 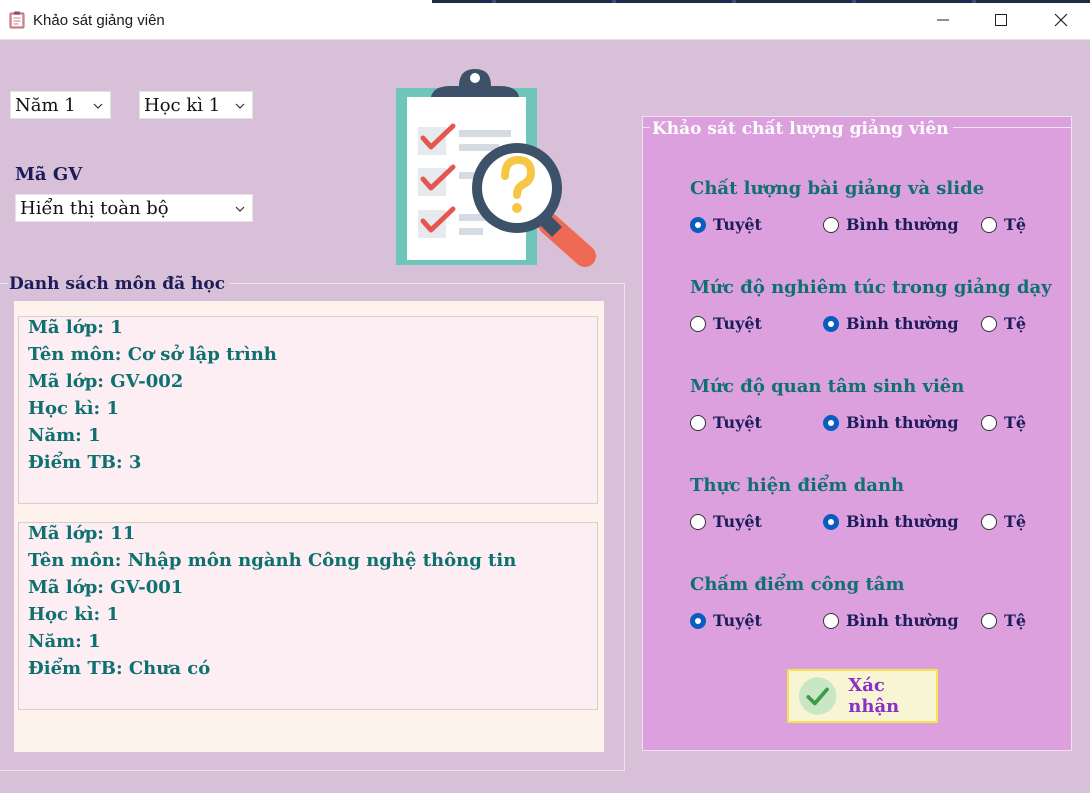 I want to click on course-list-title: Danh sách môn đã học, so click(x=119, y=284).